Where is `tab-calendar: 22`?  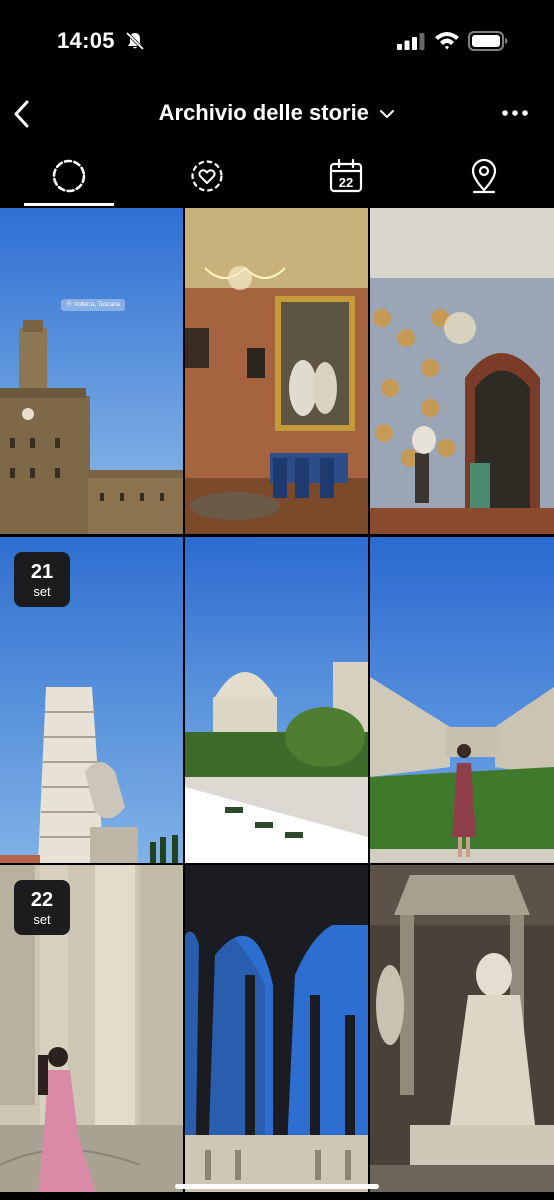
tab-calendar: 22 is located at coordinates (346, 180).